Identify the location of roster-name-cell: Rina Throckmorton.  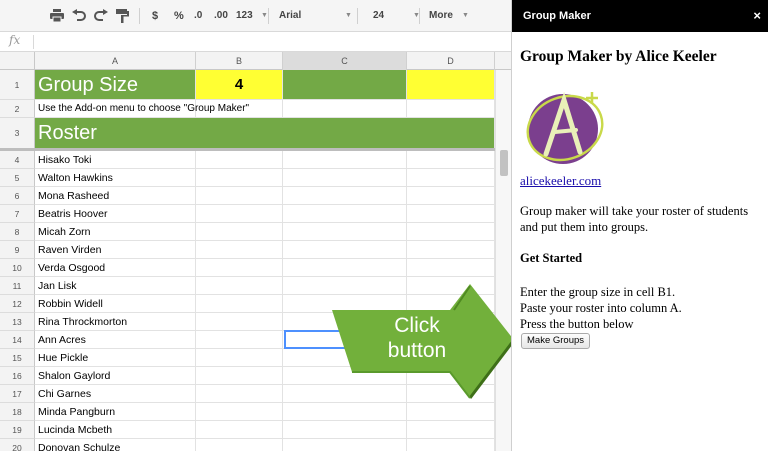
(115, 322).